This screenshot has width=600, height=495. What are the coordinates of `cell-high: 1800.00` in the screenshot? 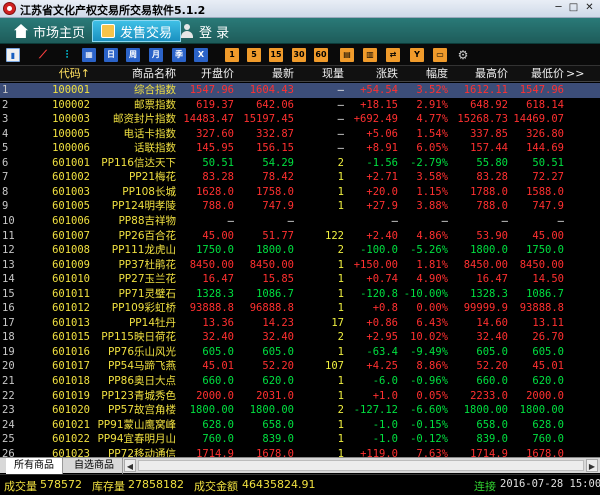 It's located at (485, 410).